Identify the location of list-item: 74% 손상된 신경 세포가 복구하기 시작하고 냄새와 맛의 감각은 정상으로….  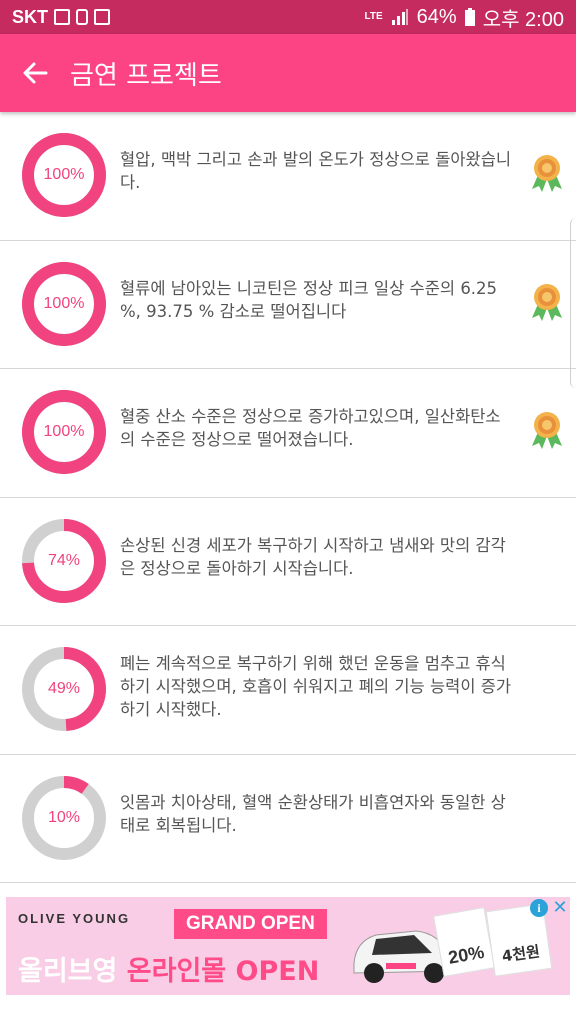
(288, 562).